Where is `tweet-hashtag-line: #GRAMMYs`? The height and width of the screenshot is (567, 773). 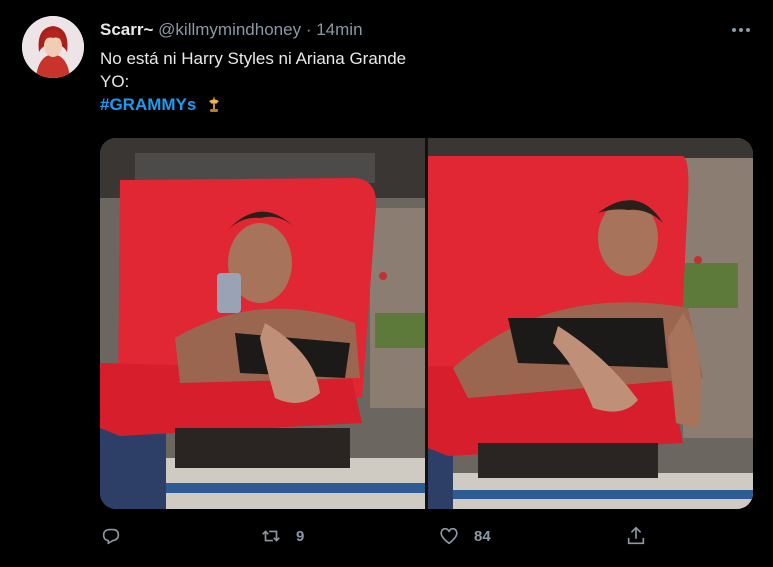
tweet-hashtag-line: #GRAMMYs is located at coordinates (253, 104).